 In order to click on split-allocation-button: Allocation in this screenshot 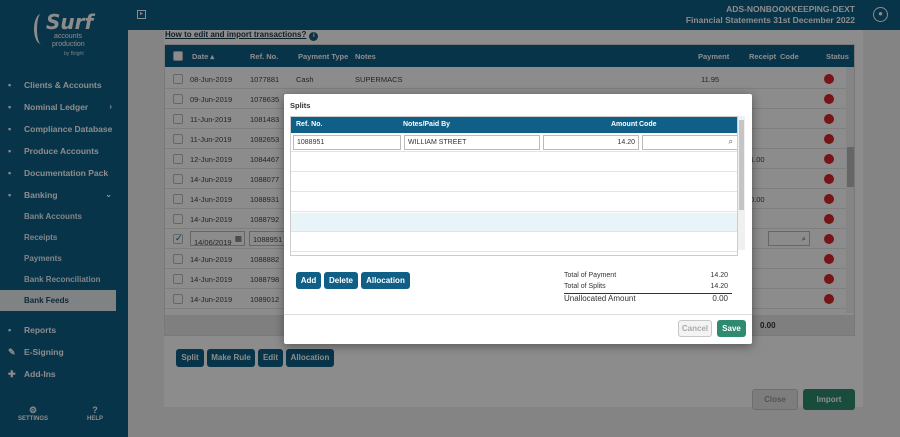, I will do `click(385, 280)`.